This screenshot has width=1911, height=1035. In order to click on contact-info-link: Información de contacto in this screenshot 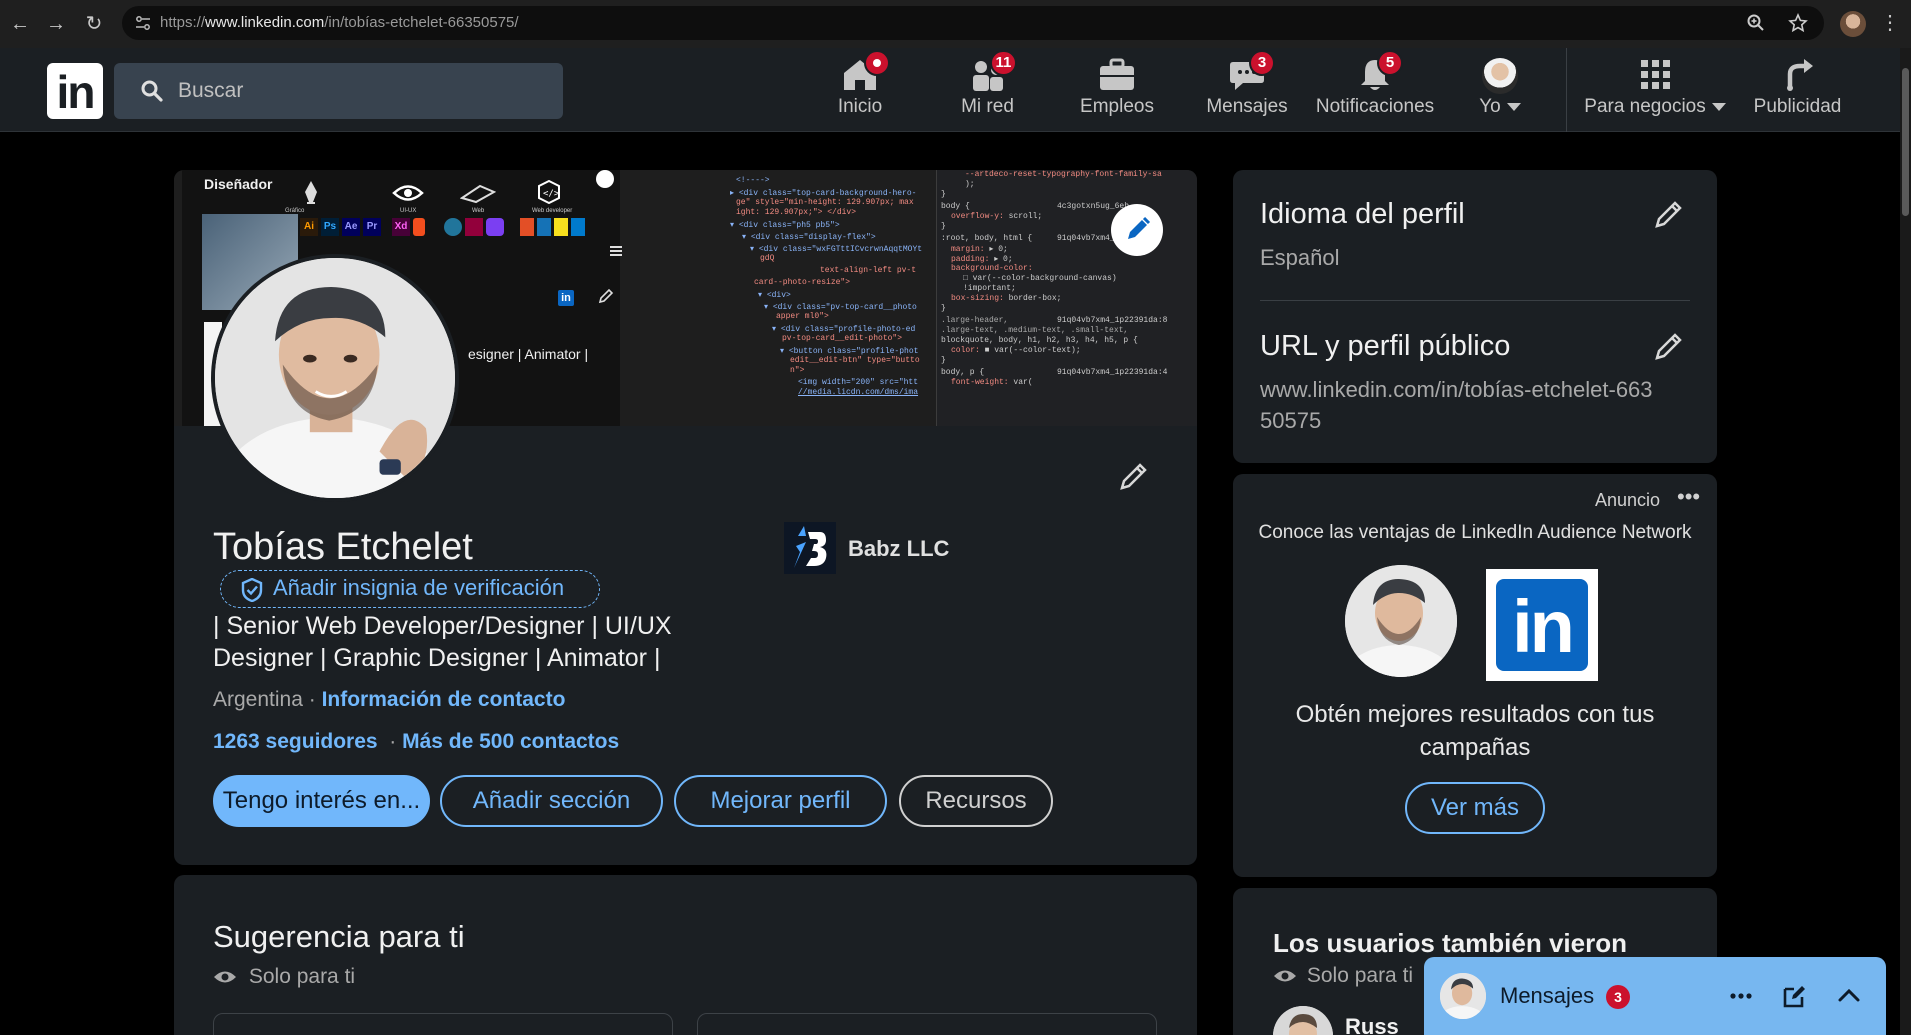, I will do `click(444, 699)`.